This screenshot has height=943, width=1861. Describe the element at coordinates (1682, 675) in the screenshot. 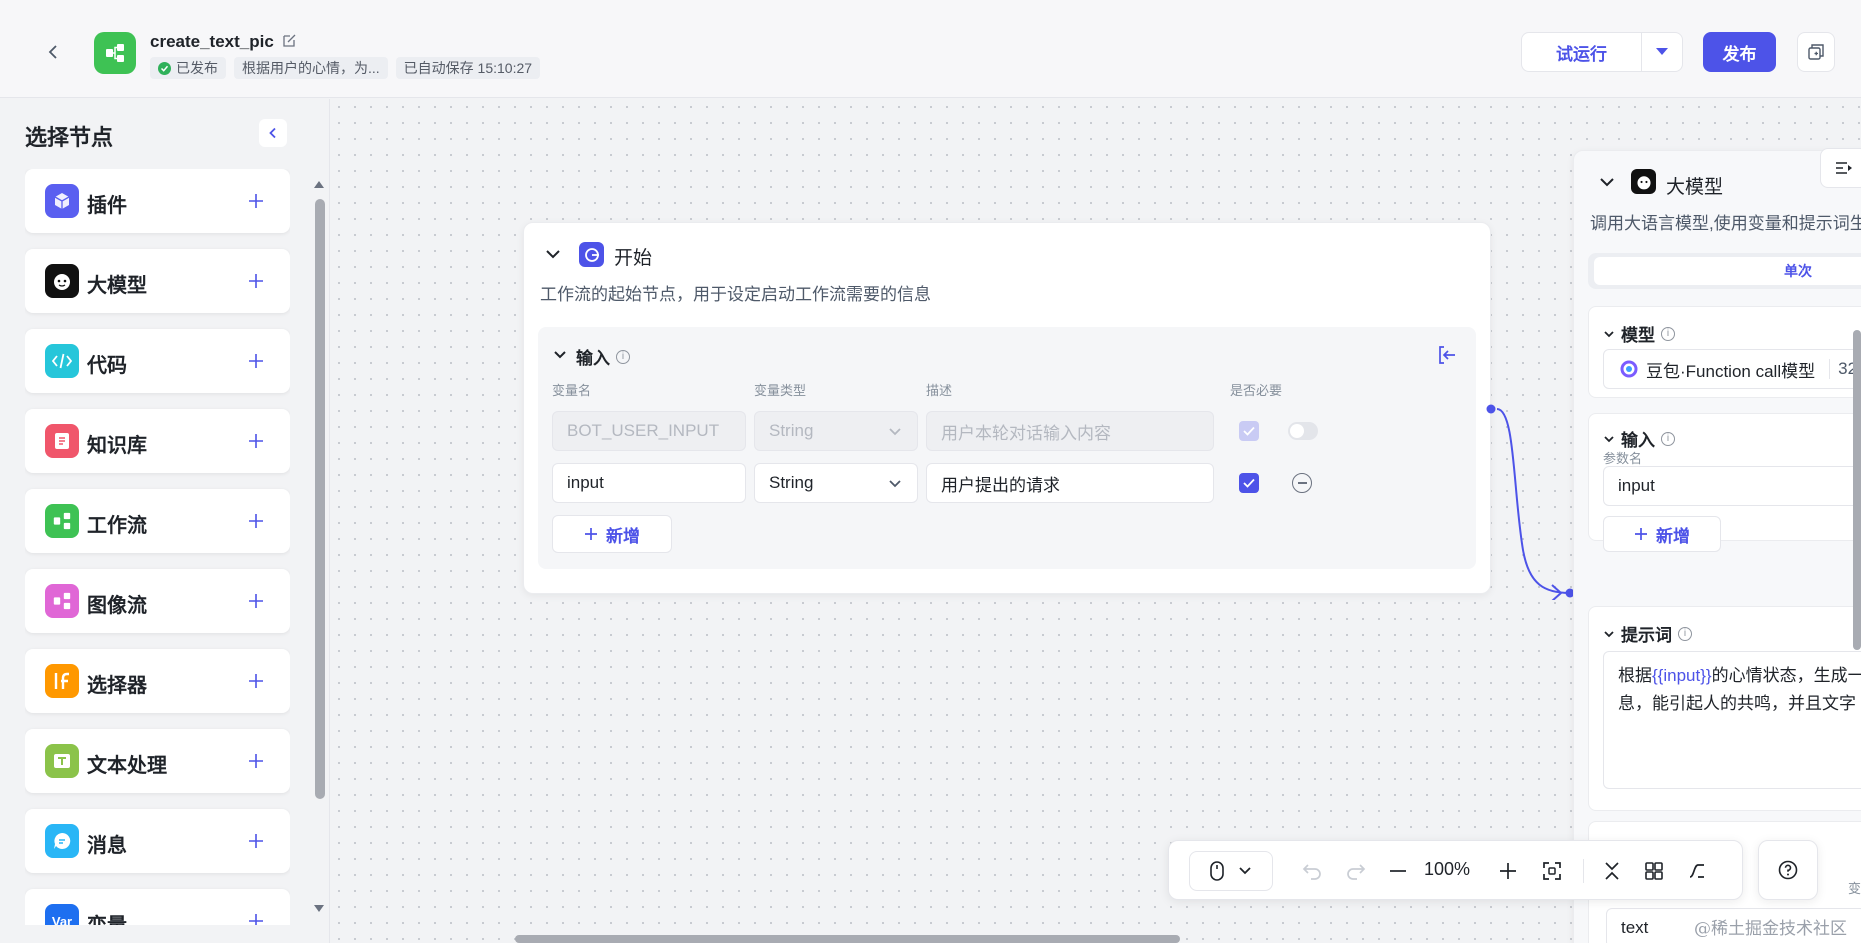

I see `prompt-variable: {{input}}` at that location.